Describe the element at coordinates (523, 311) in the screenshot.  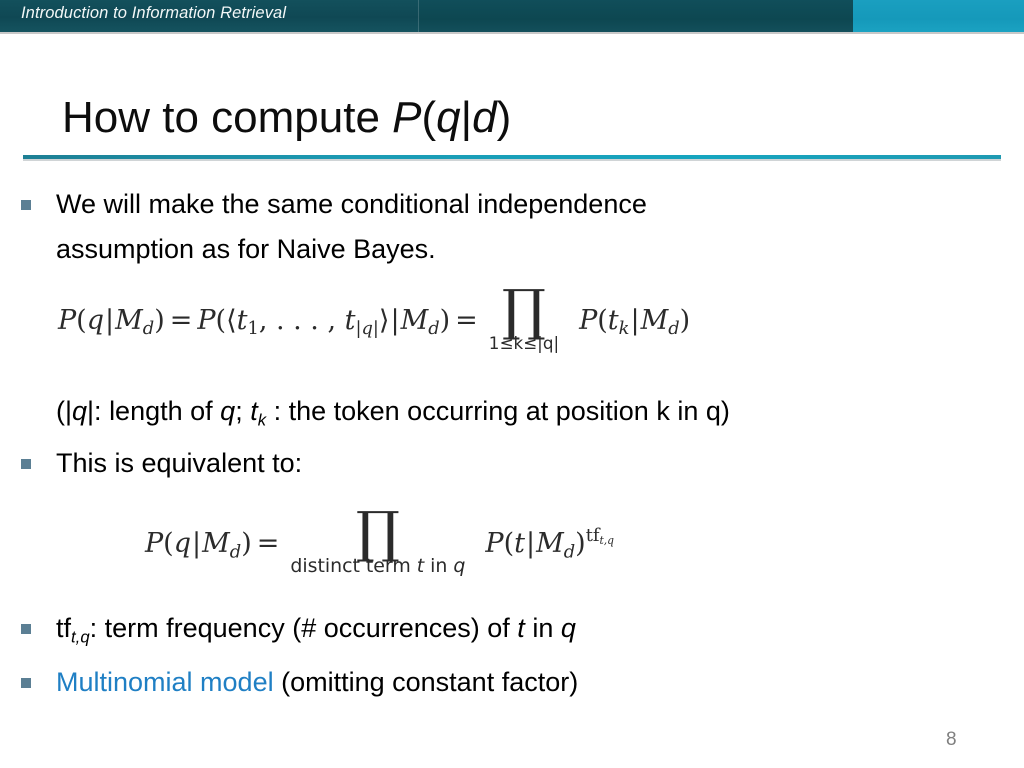
I see `product-symbol-icon: ∏` at that location.